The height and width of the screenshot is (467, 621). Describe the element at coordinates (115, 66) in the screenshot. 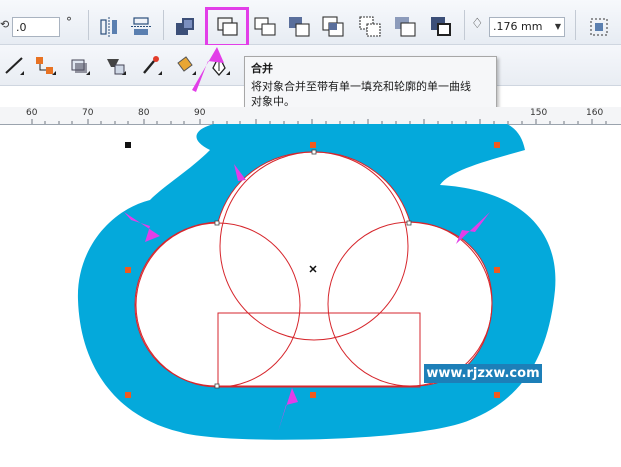

I see `transparency-tool-icon` at that location.